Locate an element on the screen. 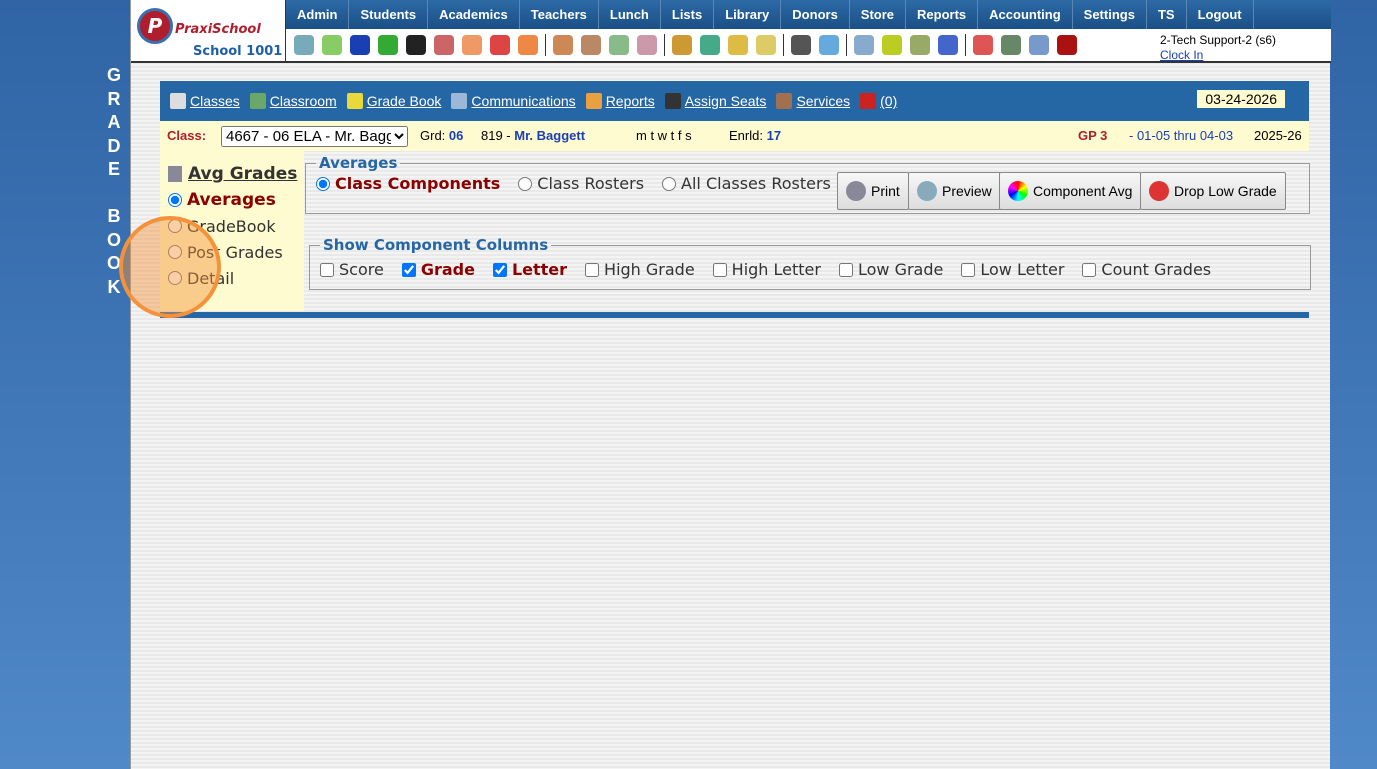 The width and height of the screenshot is (1377, 769). nav-store: Store is located at coordinates (878, 14).